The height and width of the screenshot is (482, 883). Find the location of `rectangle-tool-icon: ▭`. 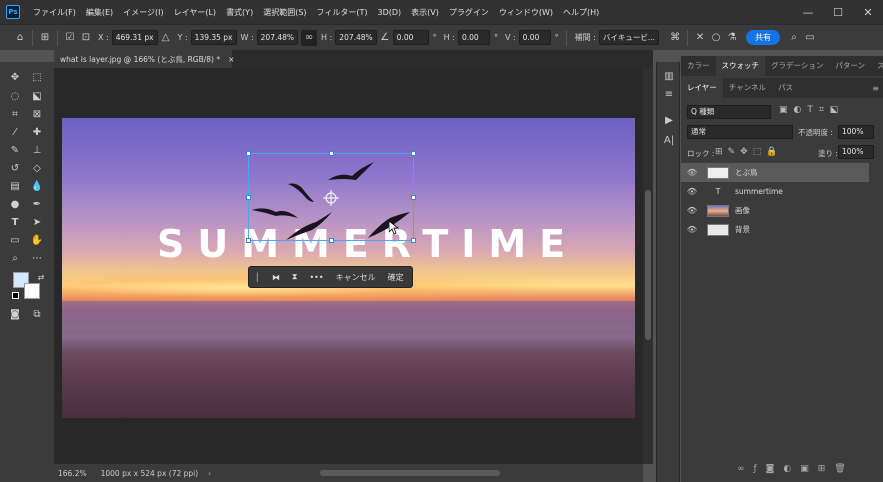

rectangle-tool-icon: ▭ is located at coordinates (15, 240).